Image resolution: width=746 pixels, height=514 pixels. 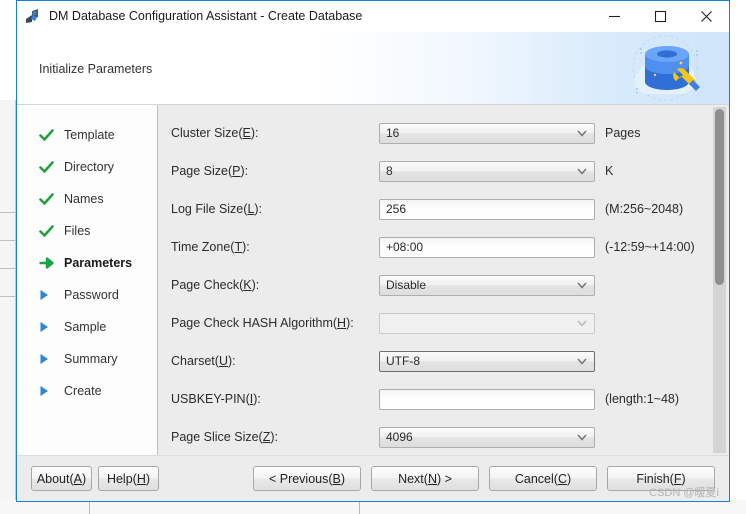 I want to click on log-file-size-label: Log File Size(L):, so click(x=217, y=209).